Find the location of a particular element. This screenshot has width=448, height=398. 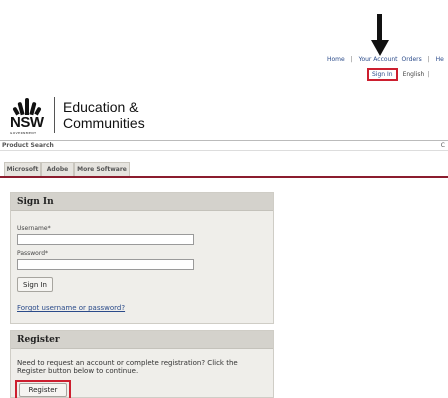

department-line-1: Education & is located at coordinates (101, 107).